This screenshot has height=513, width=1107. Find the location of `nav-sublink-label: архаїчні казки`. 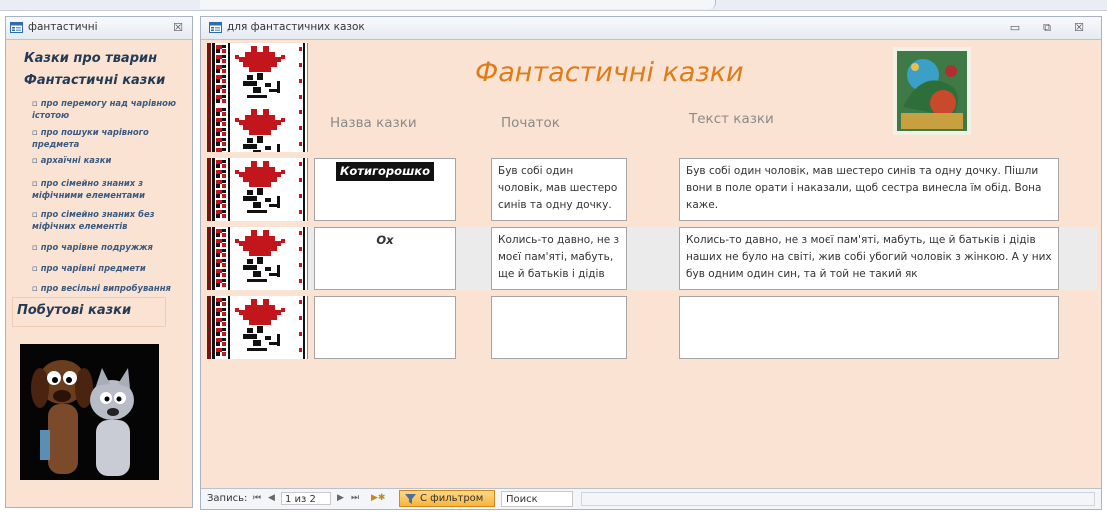

nav-sublink-label: архаїчні казки is located at coordinates (76, 160).